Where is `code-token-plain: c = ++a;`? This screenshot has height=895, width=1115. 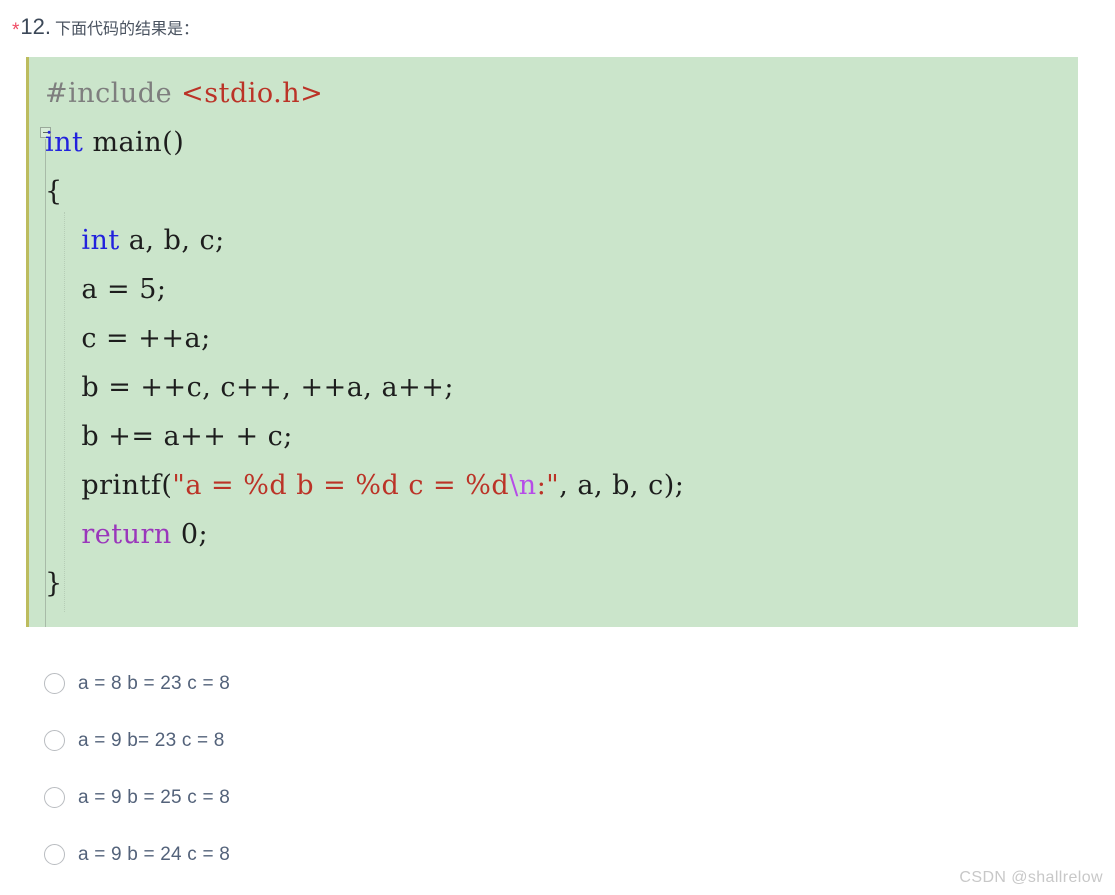
code-token-plain: c = ++a; is located at coordinates (128, 338).